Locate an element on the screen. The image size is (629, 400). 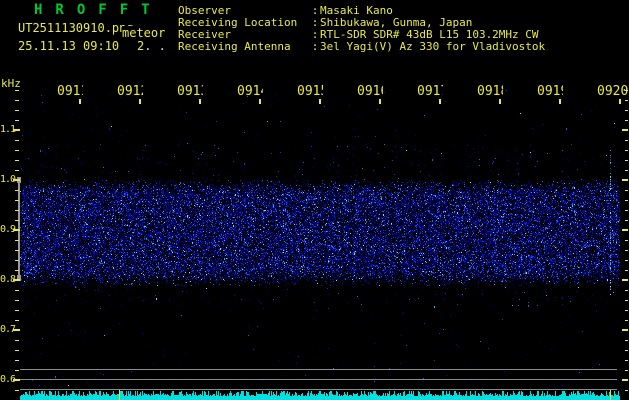
freq-axis-unit: kHz is located at coordinates (11, 83).